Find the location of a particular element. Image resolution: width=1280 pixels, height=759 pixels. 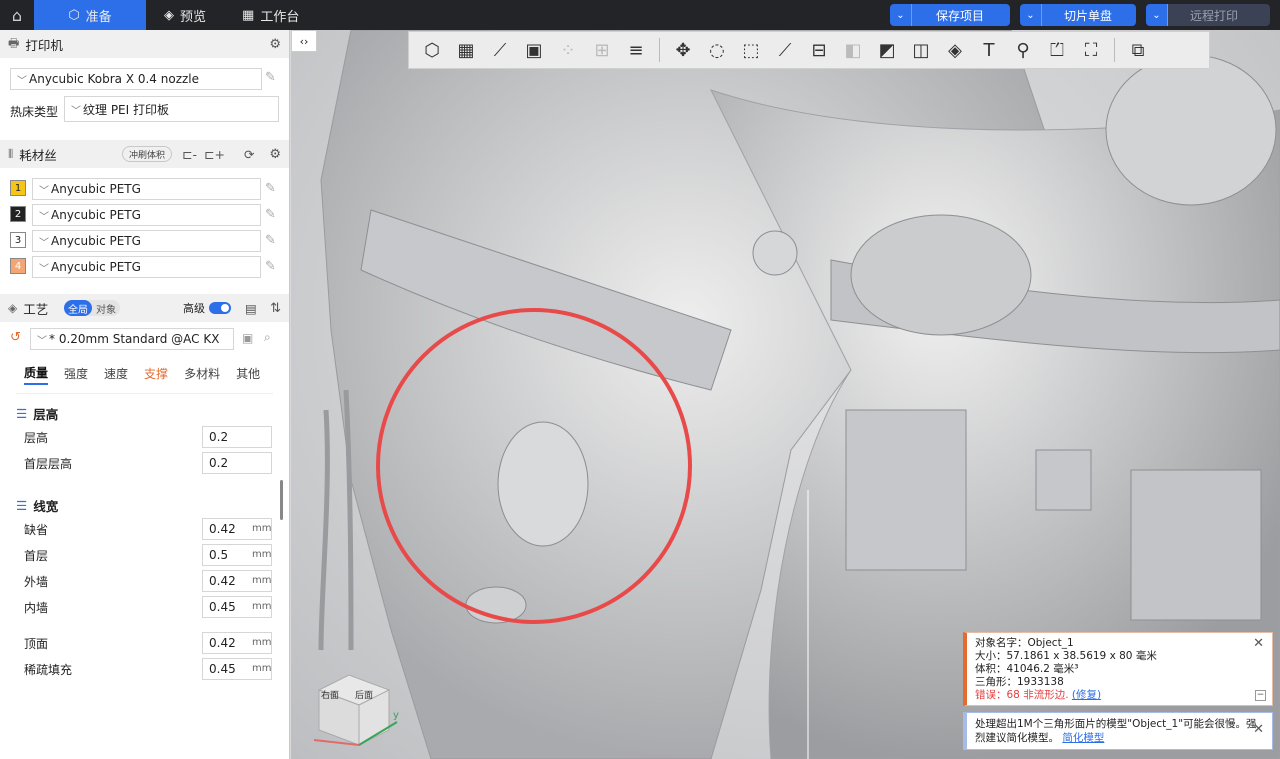

process-subtab: 支撑 is located at coordinates (156, 374).